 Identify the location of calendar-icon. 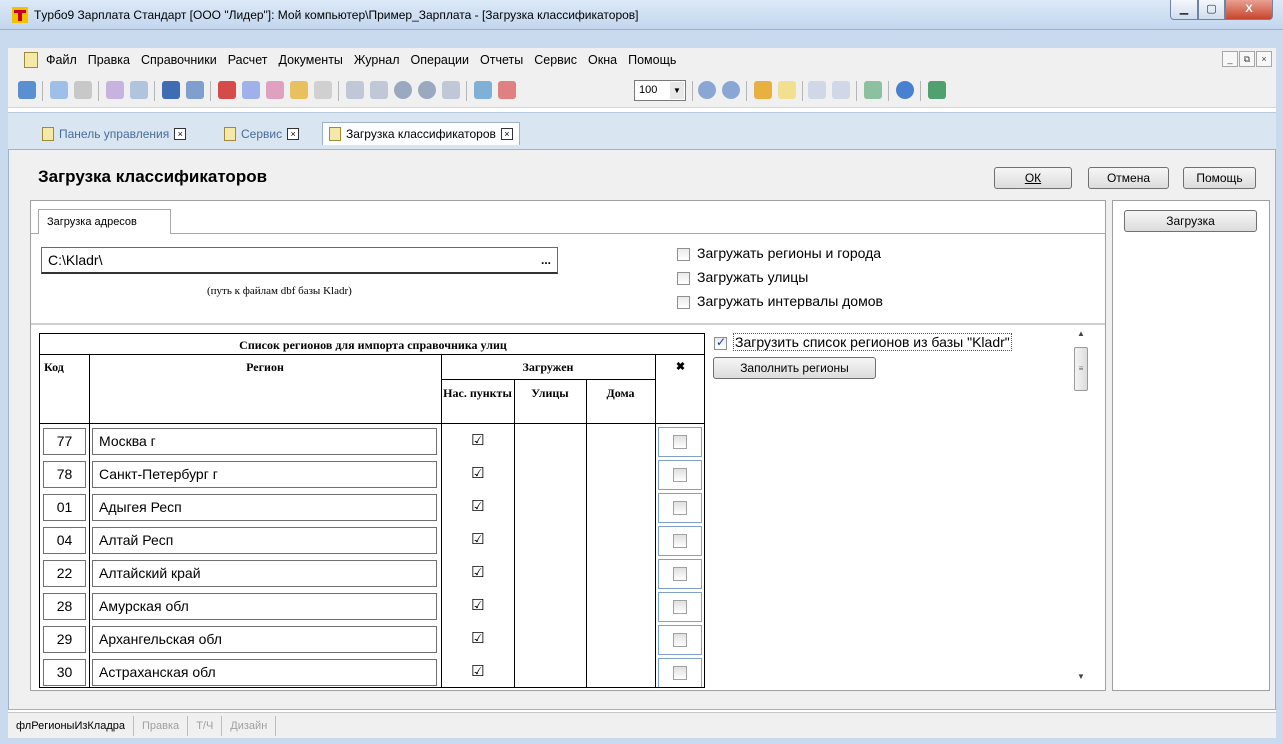
(507, 90).